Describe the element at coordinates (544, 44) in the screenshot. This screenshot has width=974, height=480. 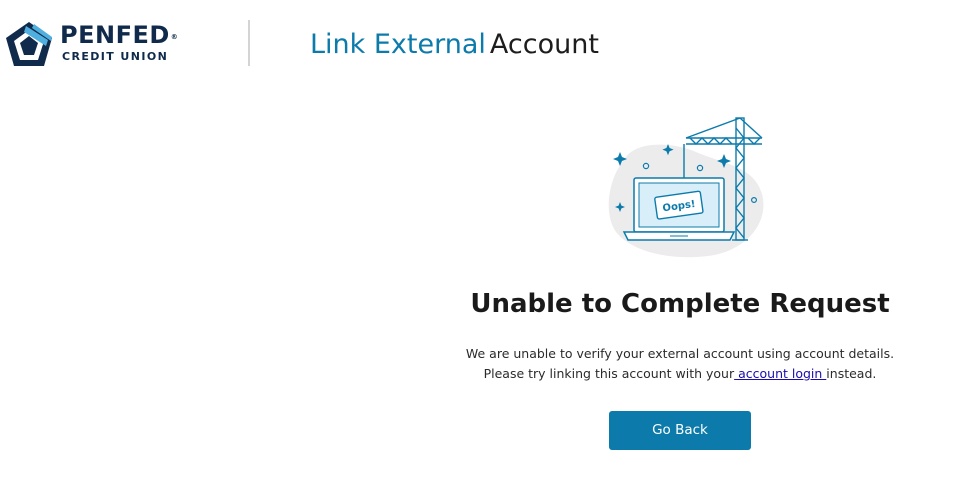
I see `page-title-part2: Account` at that location.